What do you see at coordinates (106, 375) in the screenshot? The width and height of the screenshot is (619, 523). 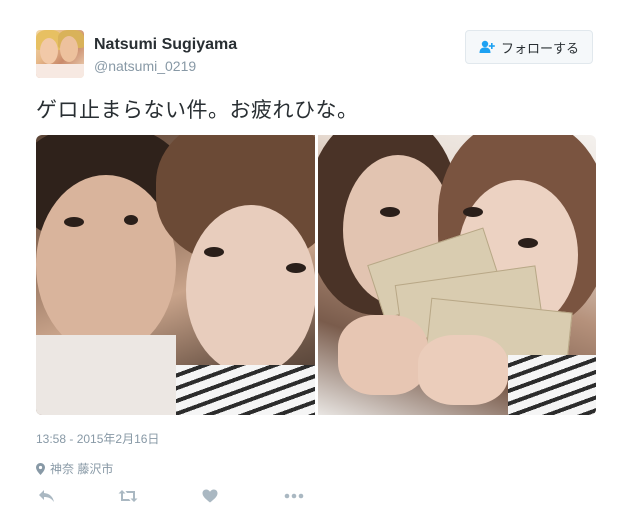 I see `photo-sweater` at bounding box center [106, 375].